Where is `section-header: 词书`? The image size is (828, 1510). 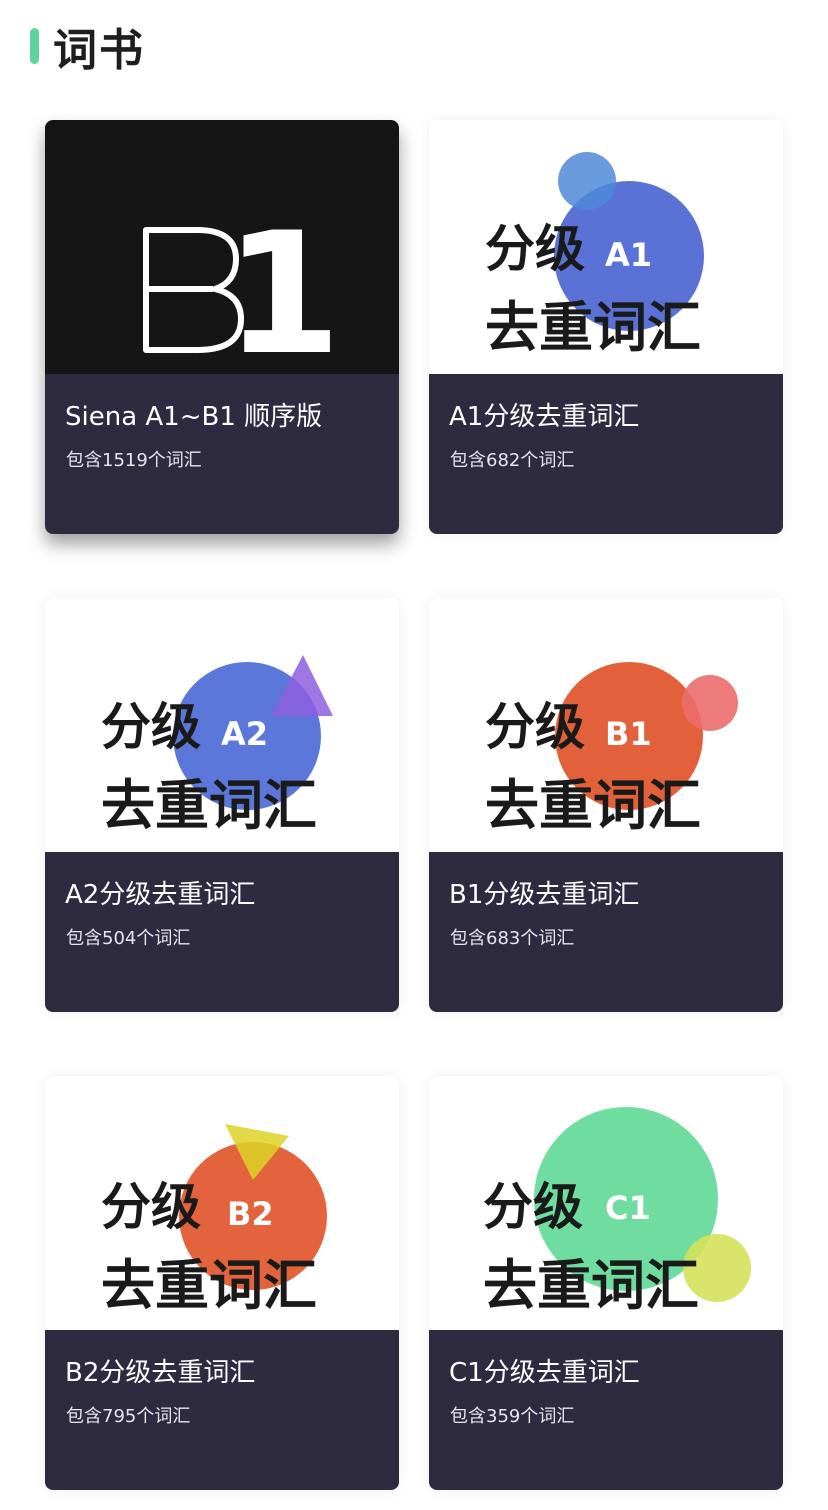 section-header: 词书 is located at coordinates (87, 47).